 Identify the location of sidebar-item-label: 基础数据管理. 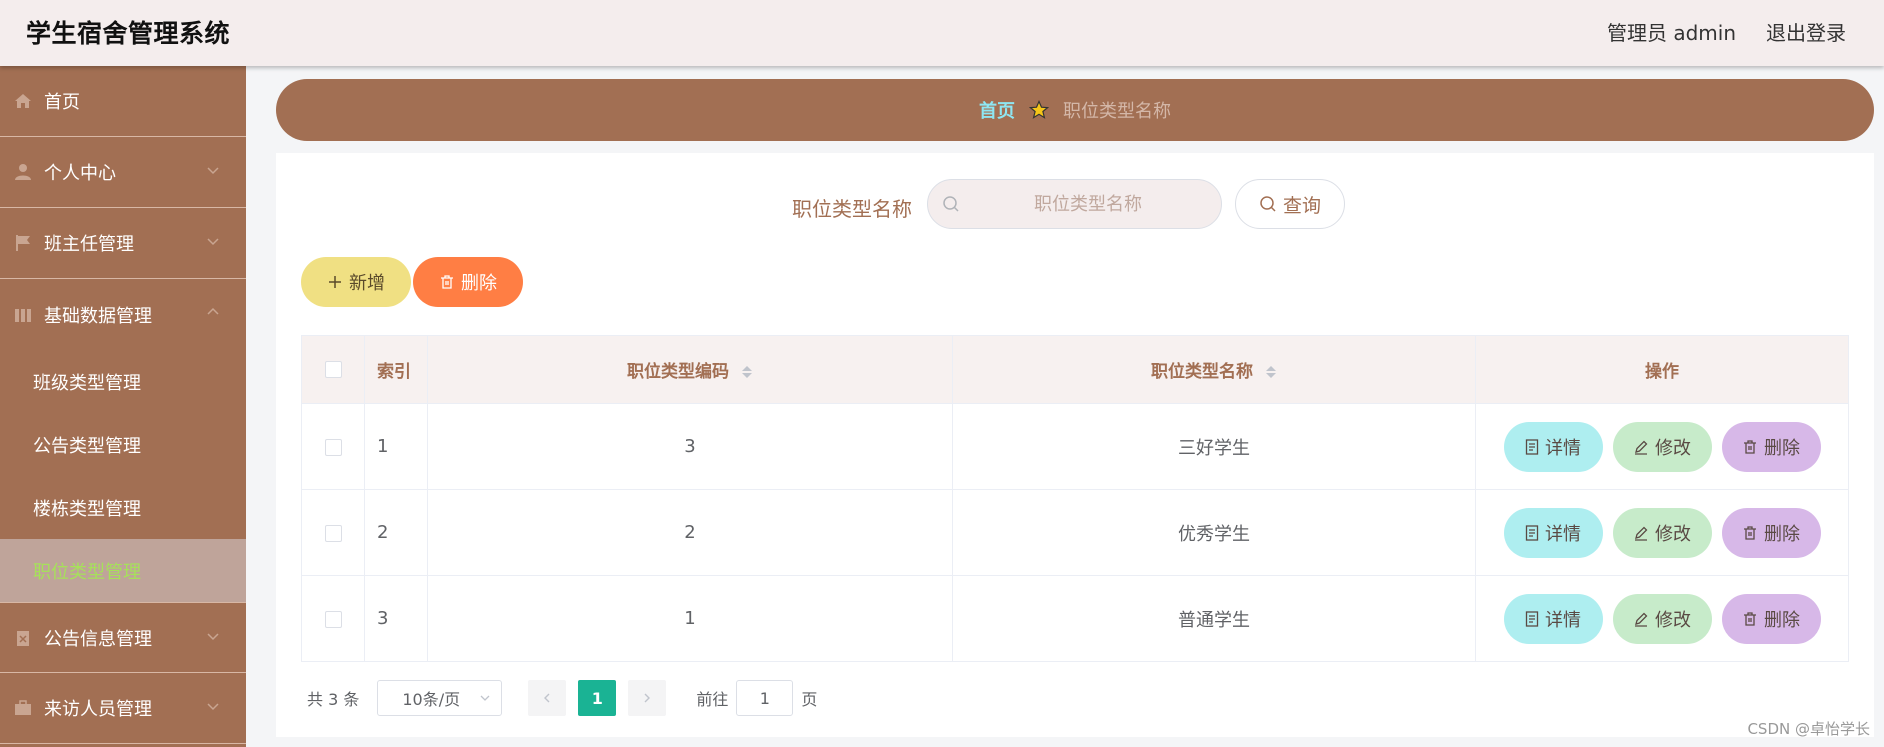
(98, 316).